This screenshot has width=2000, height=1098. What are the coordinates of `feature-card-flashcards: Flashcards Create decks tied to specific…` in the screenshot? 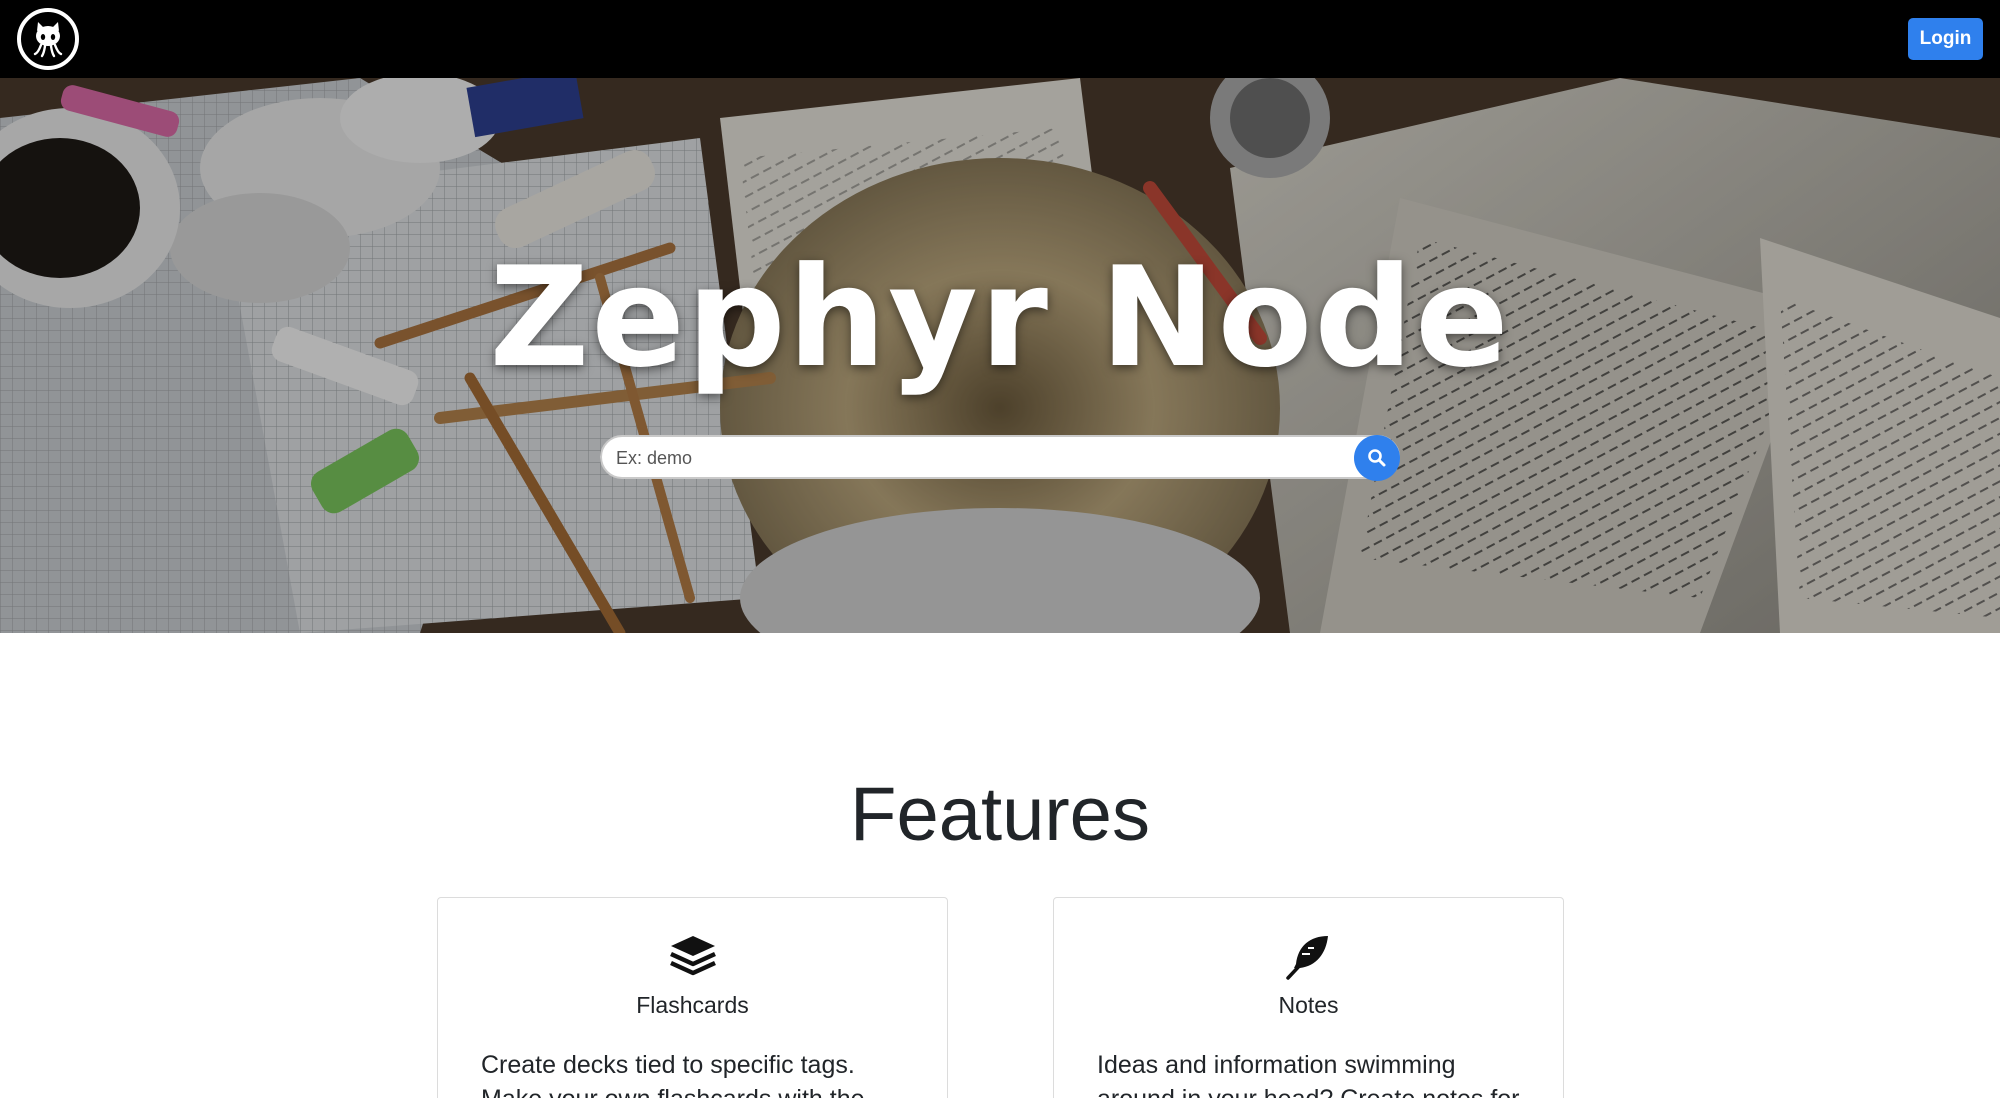 It's located at (692, 997).